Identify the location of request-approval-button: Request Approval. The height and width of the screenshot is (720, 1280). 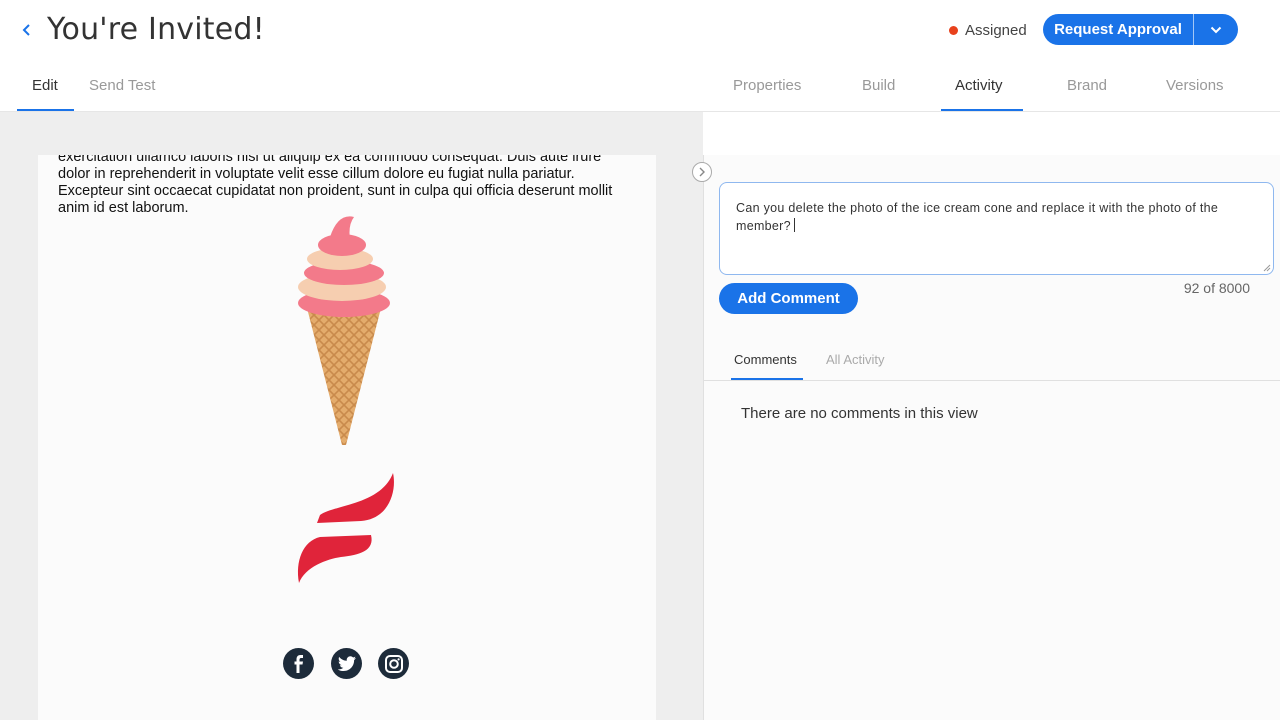
(1118, 29).